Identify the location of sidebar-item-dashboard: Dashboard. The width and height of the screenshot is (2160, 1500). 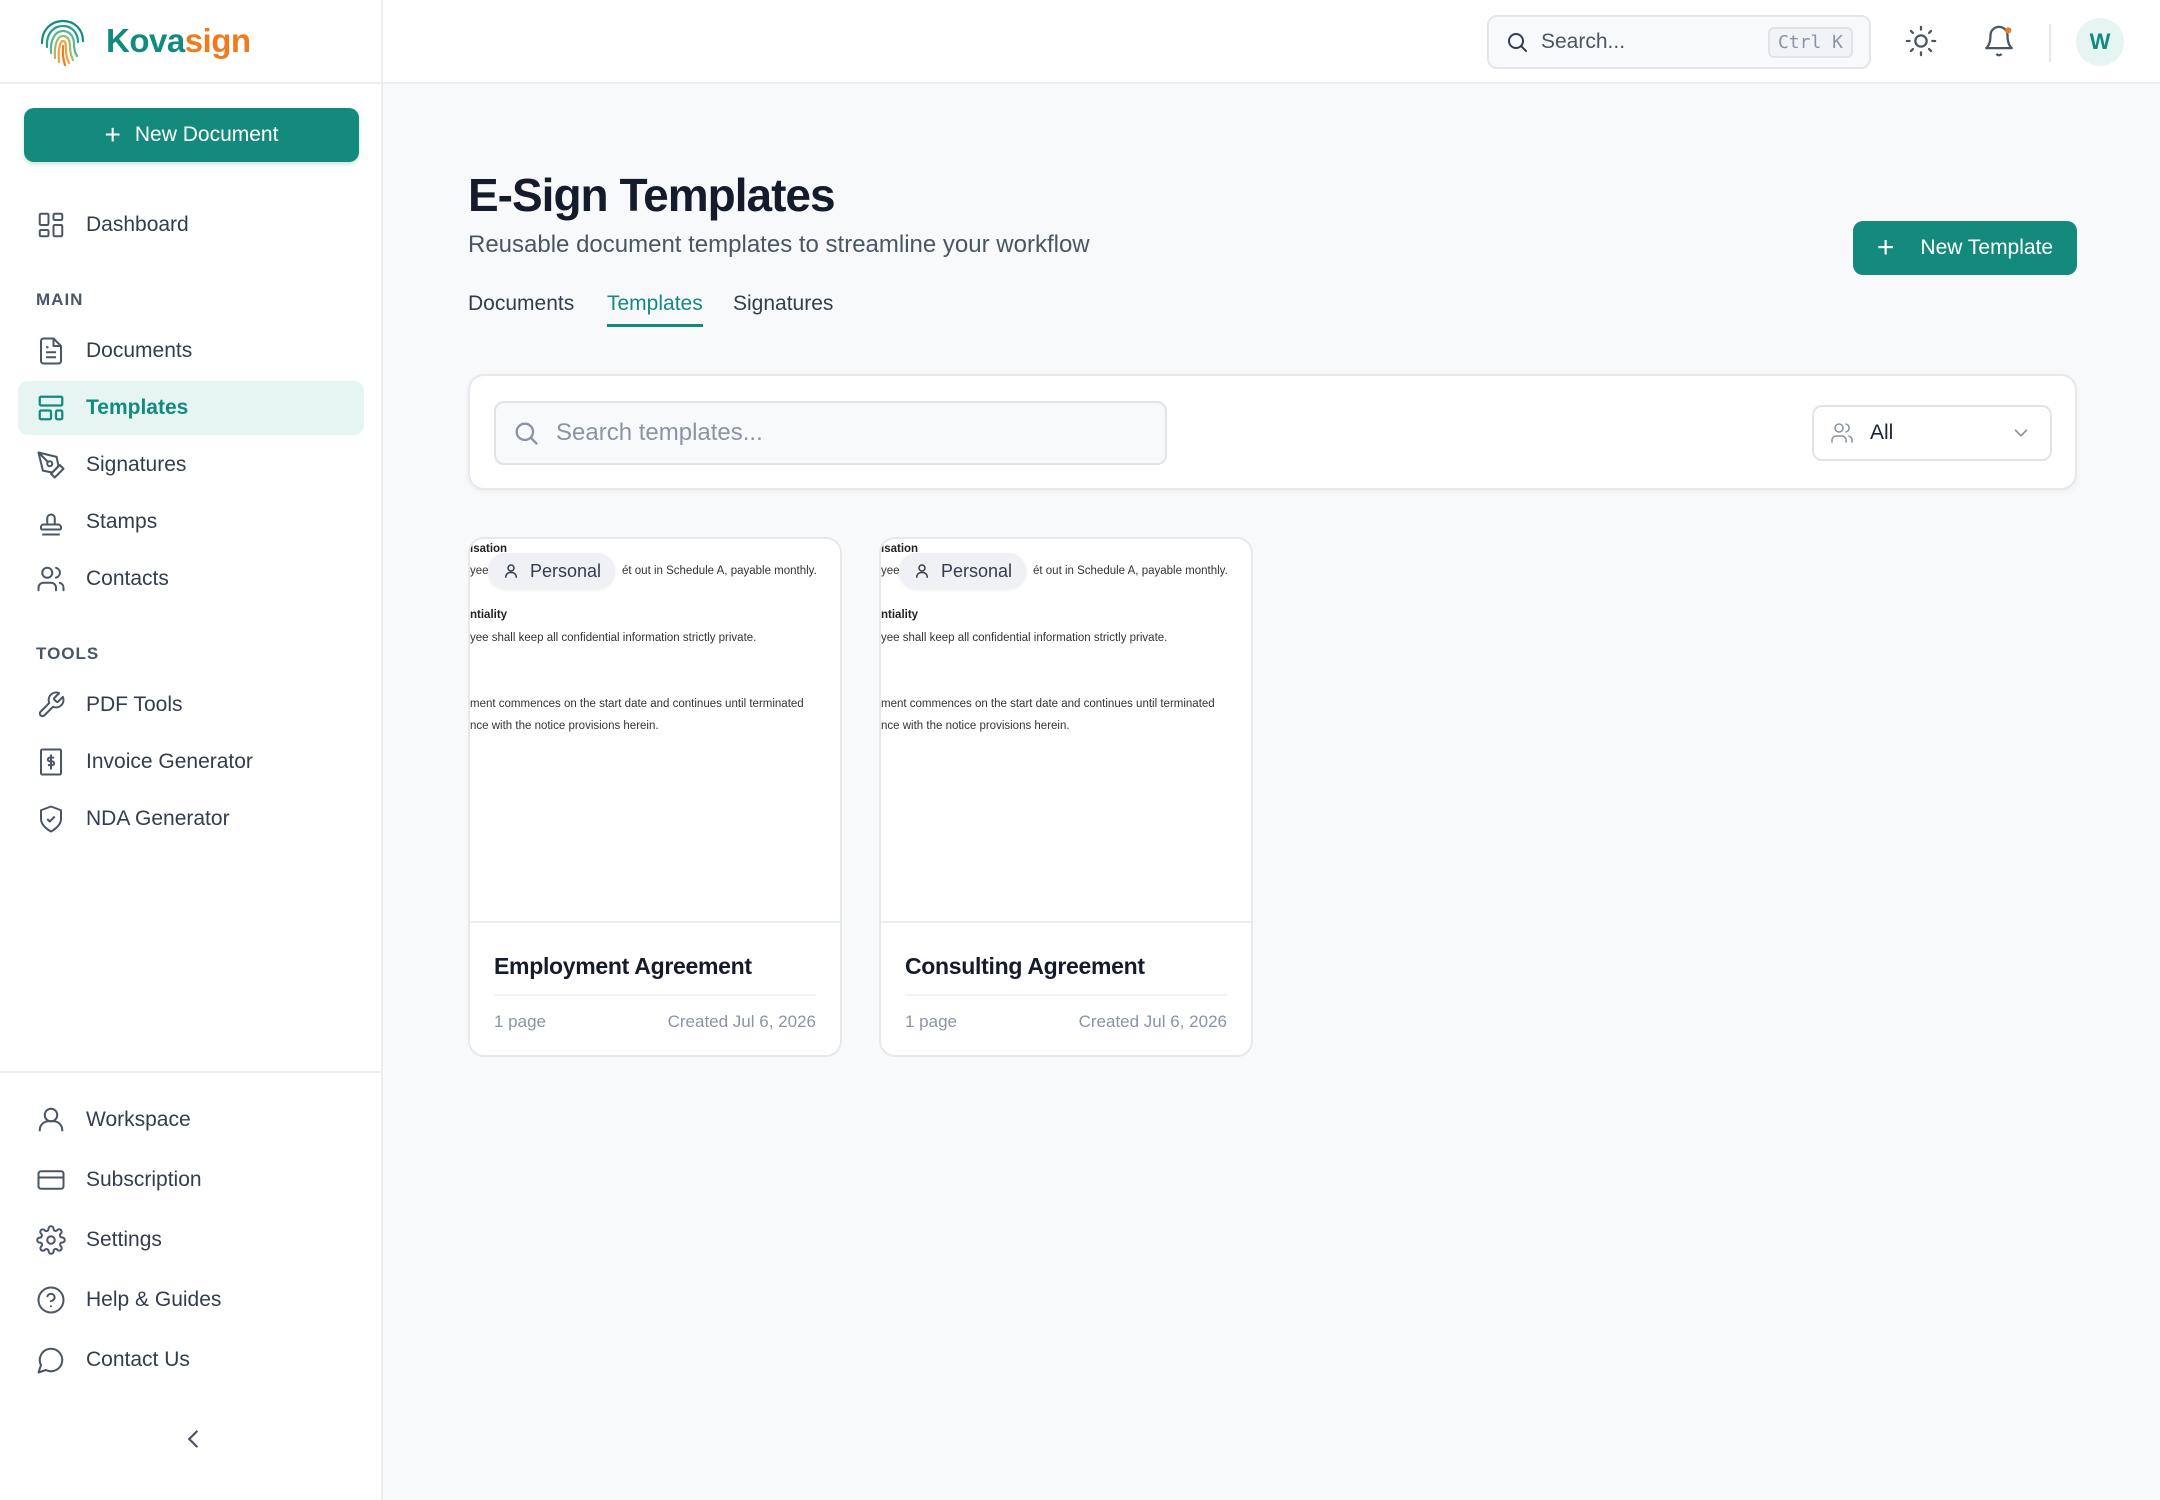
(191, 225).